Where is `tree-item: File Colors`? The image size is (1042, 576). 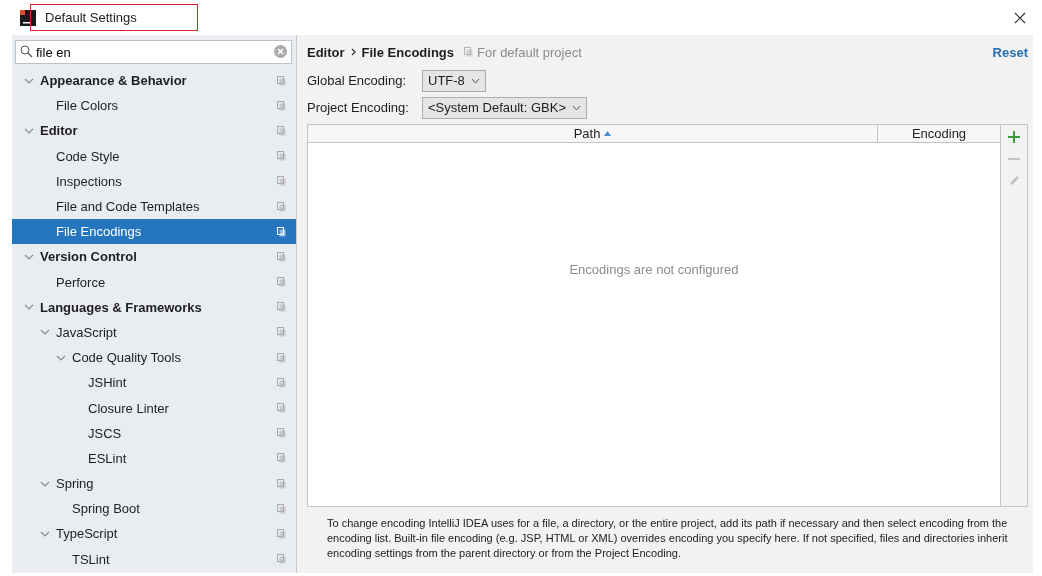 tree-item: File Colors is located at coordinates (154, 106).